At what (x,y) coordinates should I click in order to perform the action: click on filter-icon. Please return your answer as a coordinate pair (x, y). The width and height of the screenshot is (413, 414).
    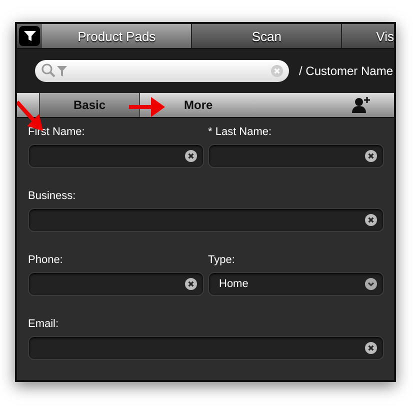
    Looking at the image, I should click on (29, 36).